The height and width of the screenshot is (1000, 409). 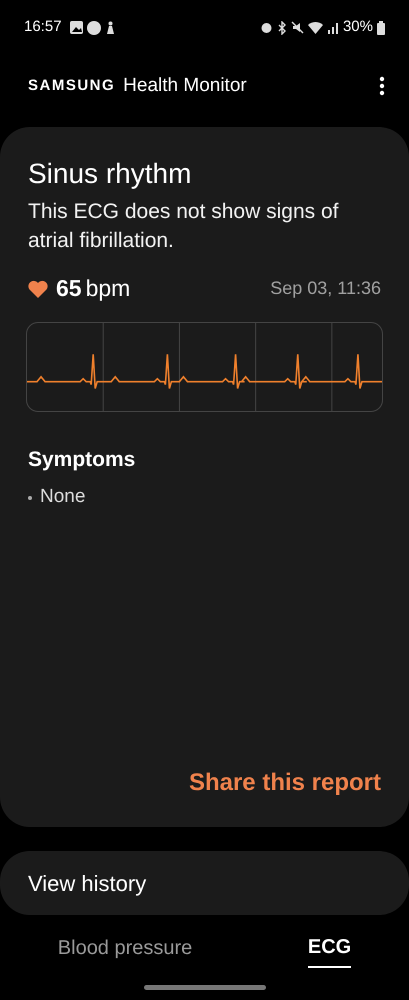 I want to click on figure-icon, so click(x=110, y=27).